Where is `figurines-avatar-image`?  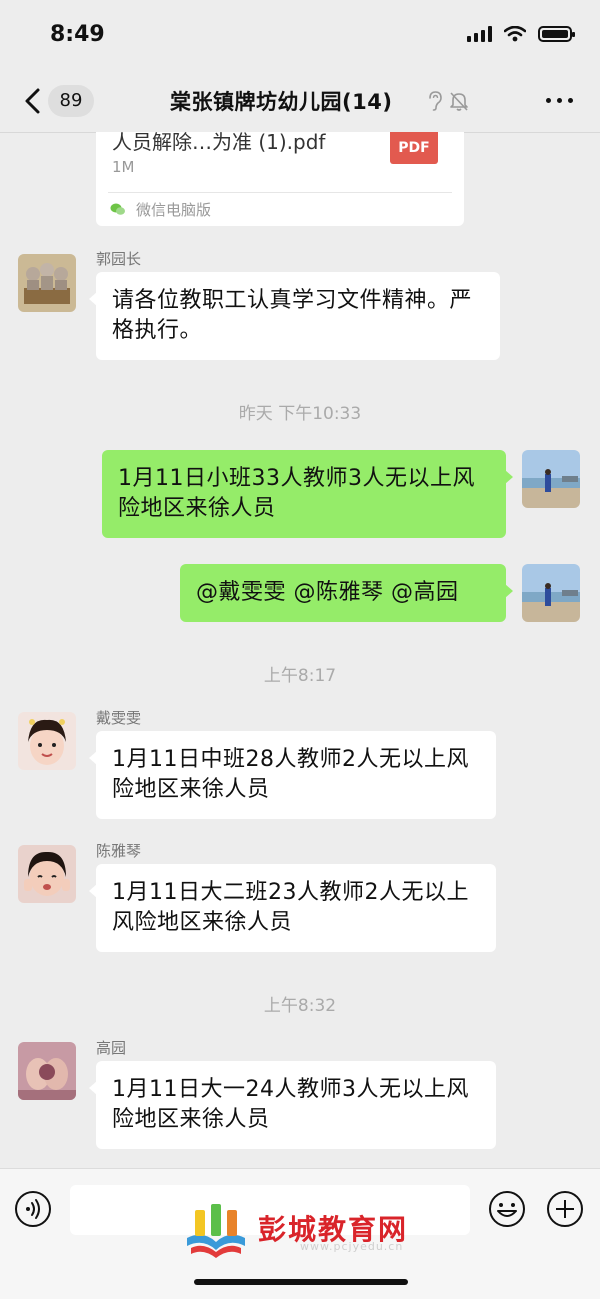 figurines-avatar-image is located at coordinates (47, 283).